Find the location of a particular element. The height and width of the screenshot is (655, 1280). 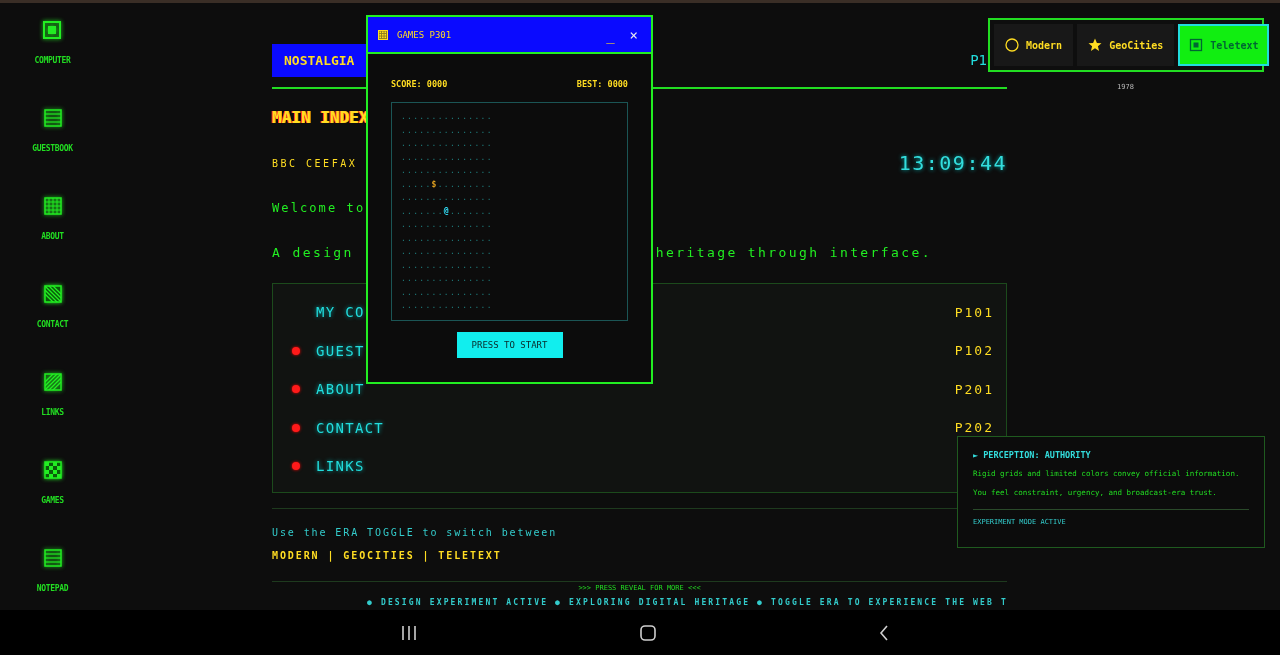

recent-apps-icon is located at coordinates (409, 632).